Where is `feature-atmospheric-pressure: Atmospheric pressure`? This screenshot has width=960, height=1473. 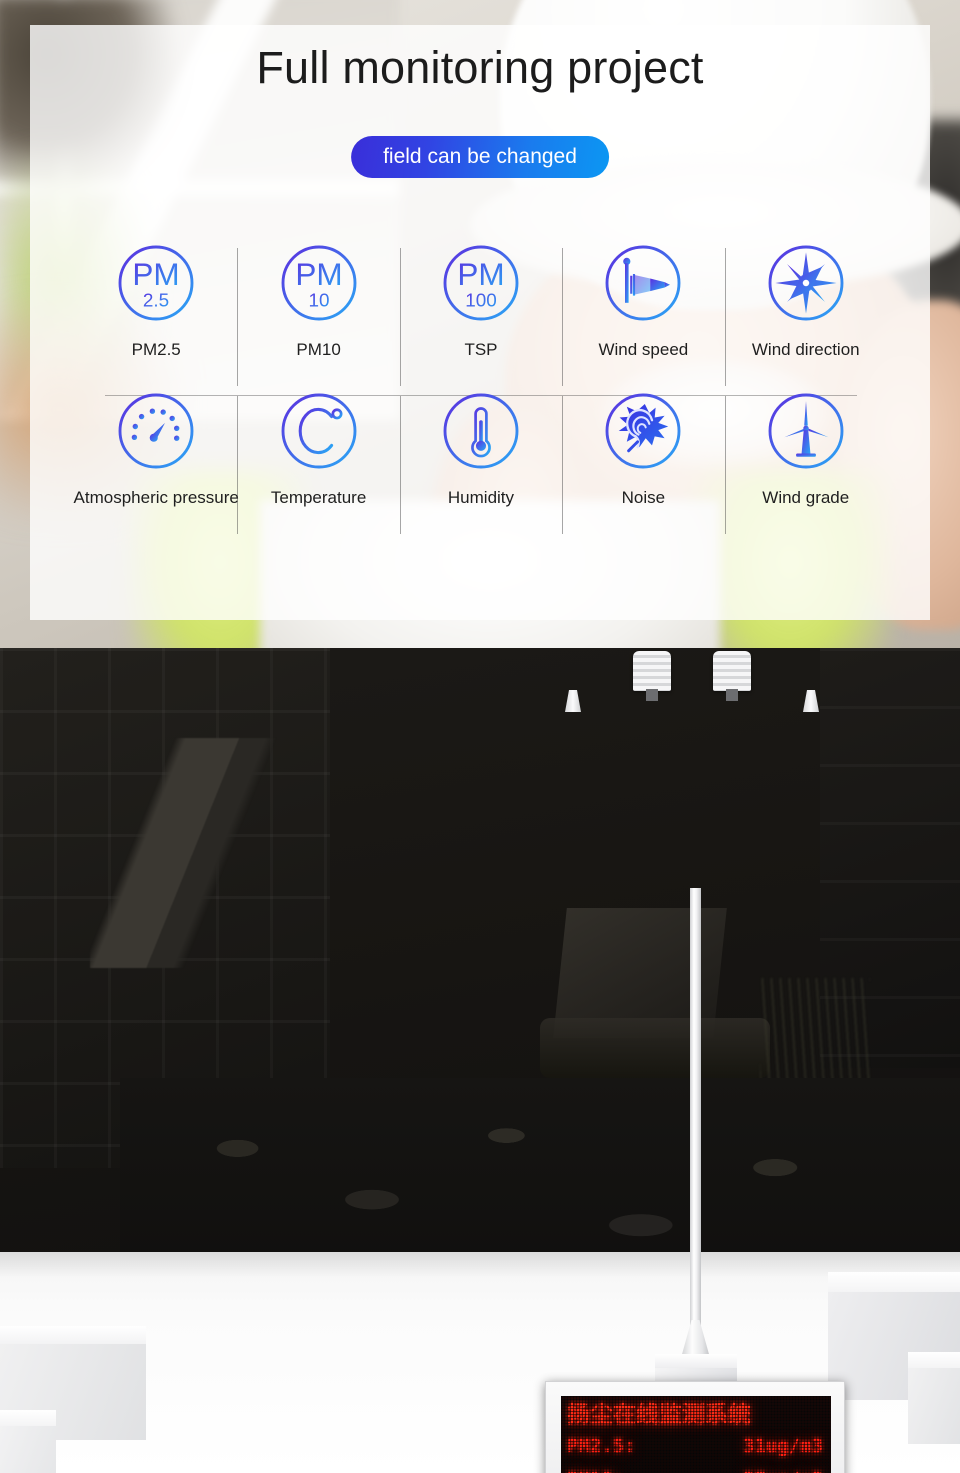 feature-atmospheric-pressure: Atmospheric pressure is located at coordinates (156, 447).